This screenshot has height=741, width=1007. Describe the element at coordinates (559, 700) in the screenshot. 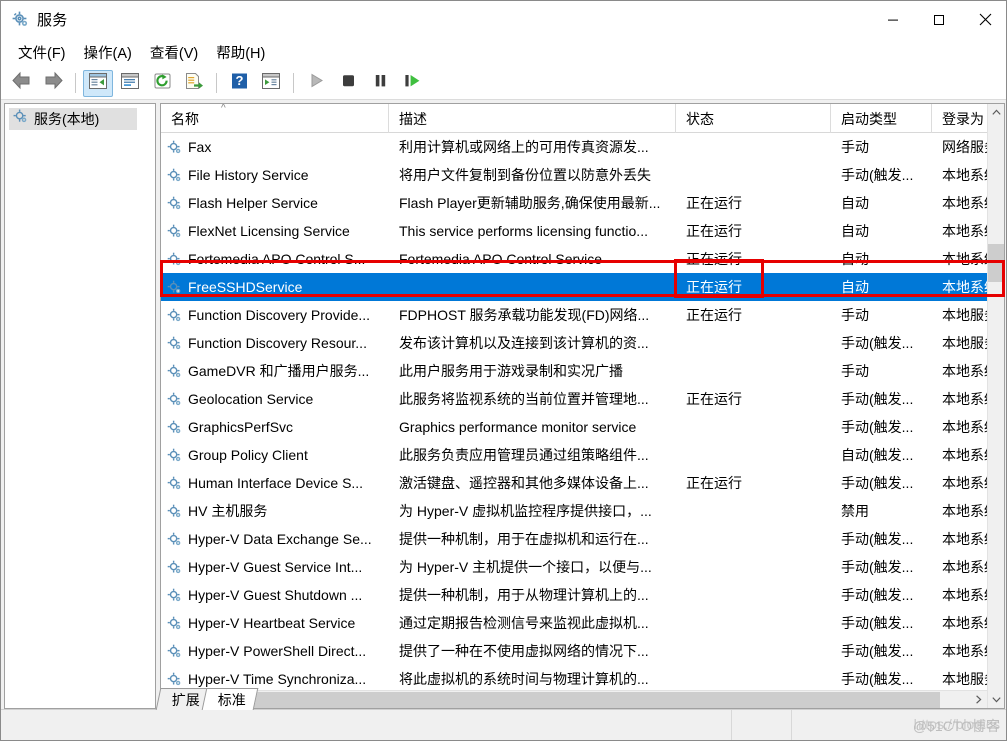

I see `hscrollbar-thumb` at that location.